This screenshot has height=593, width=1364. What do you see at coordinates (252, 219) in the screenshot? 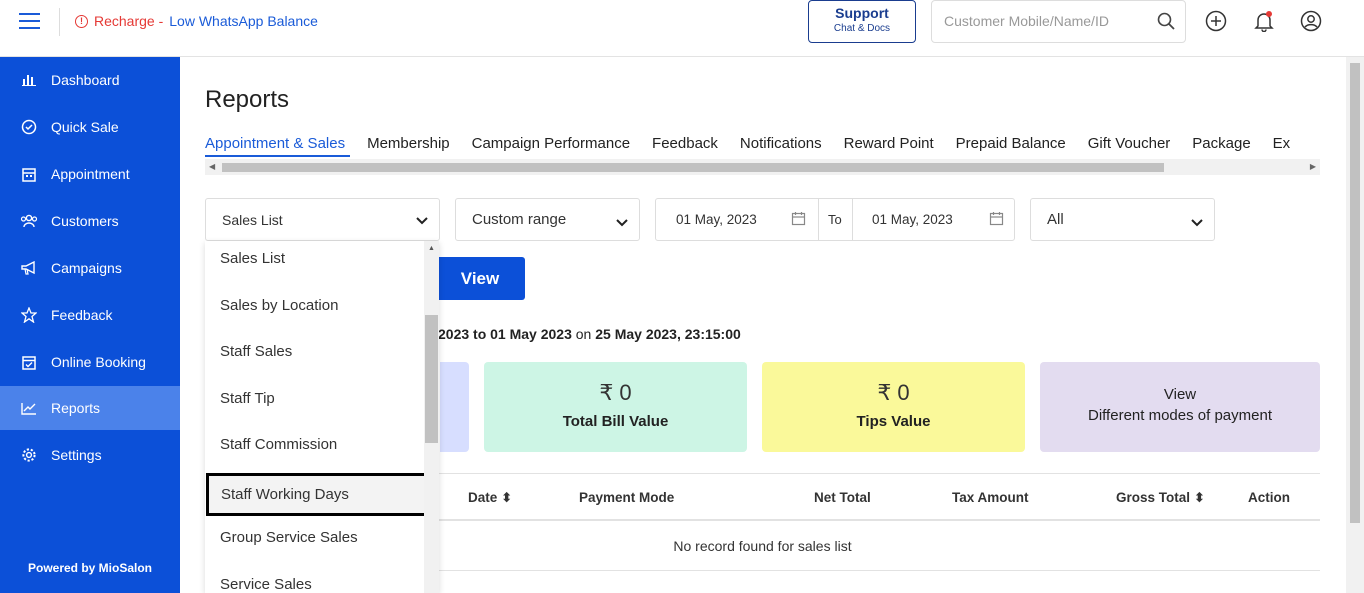
I see `report-type-value: Sales List` at bounding box center [252, 219].